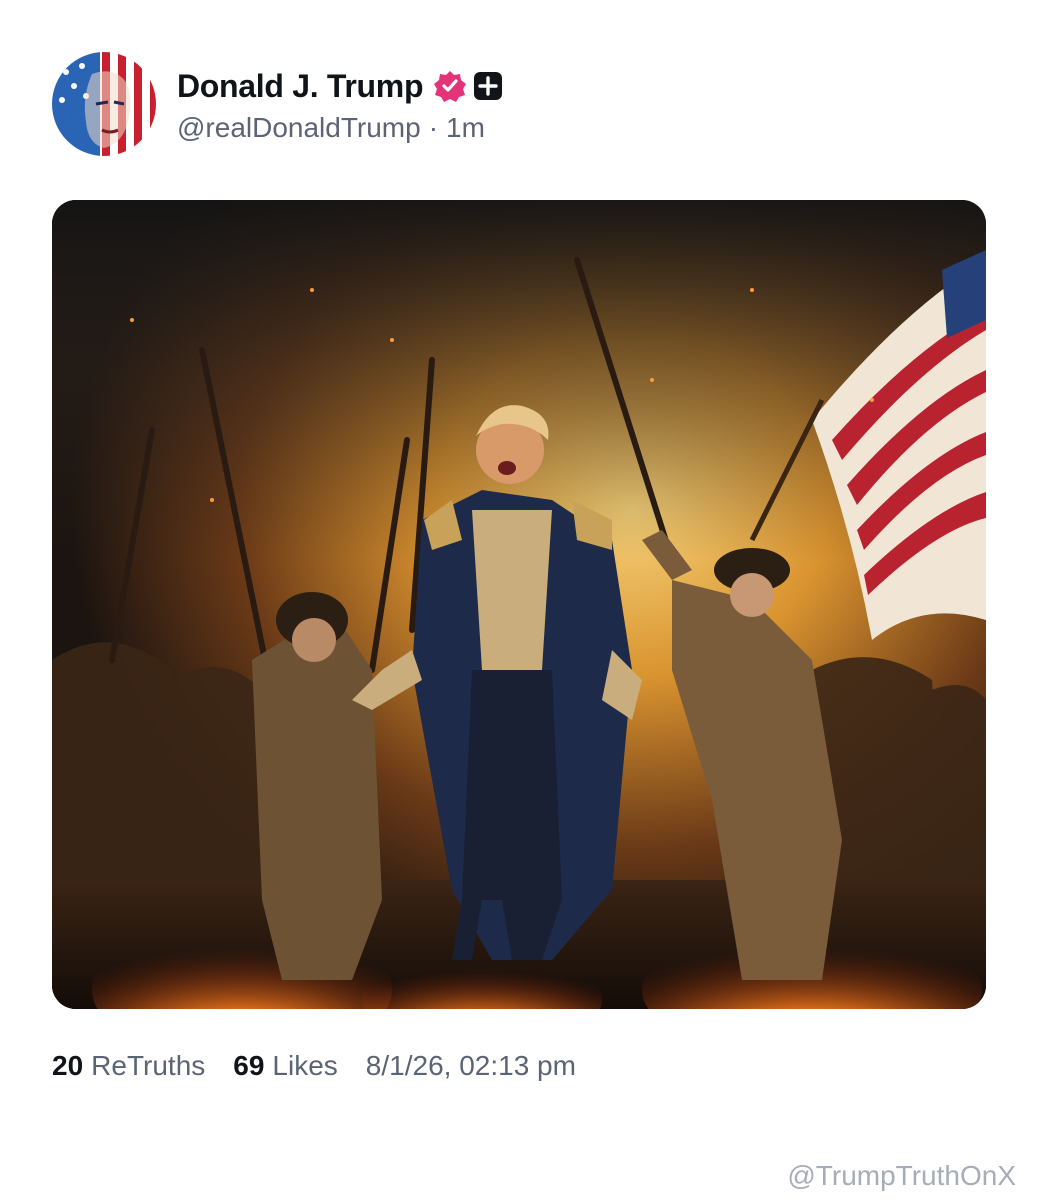 Image resolution: width=1038 pixels, height=1200 pixels. Describe the element at coordinates (148, 1065) in the screenshot. I see `retruths-label: ReTruths` at that location.